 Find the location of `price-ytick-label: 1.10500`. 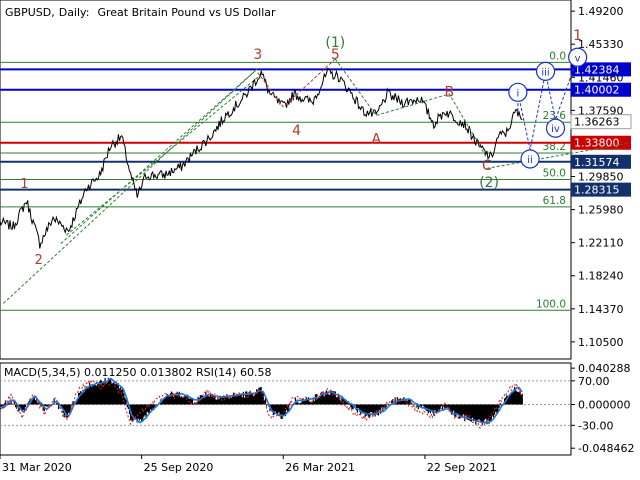

price-ytick-label: 1.10500 is located at coordinates (601, 342).